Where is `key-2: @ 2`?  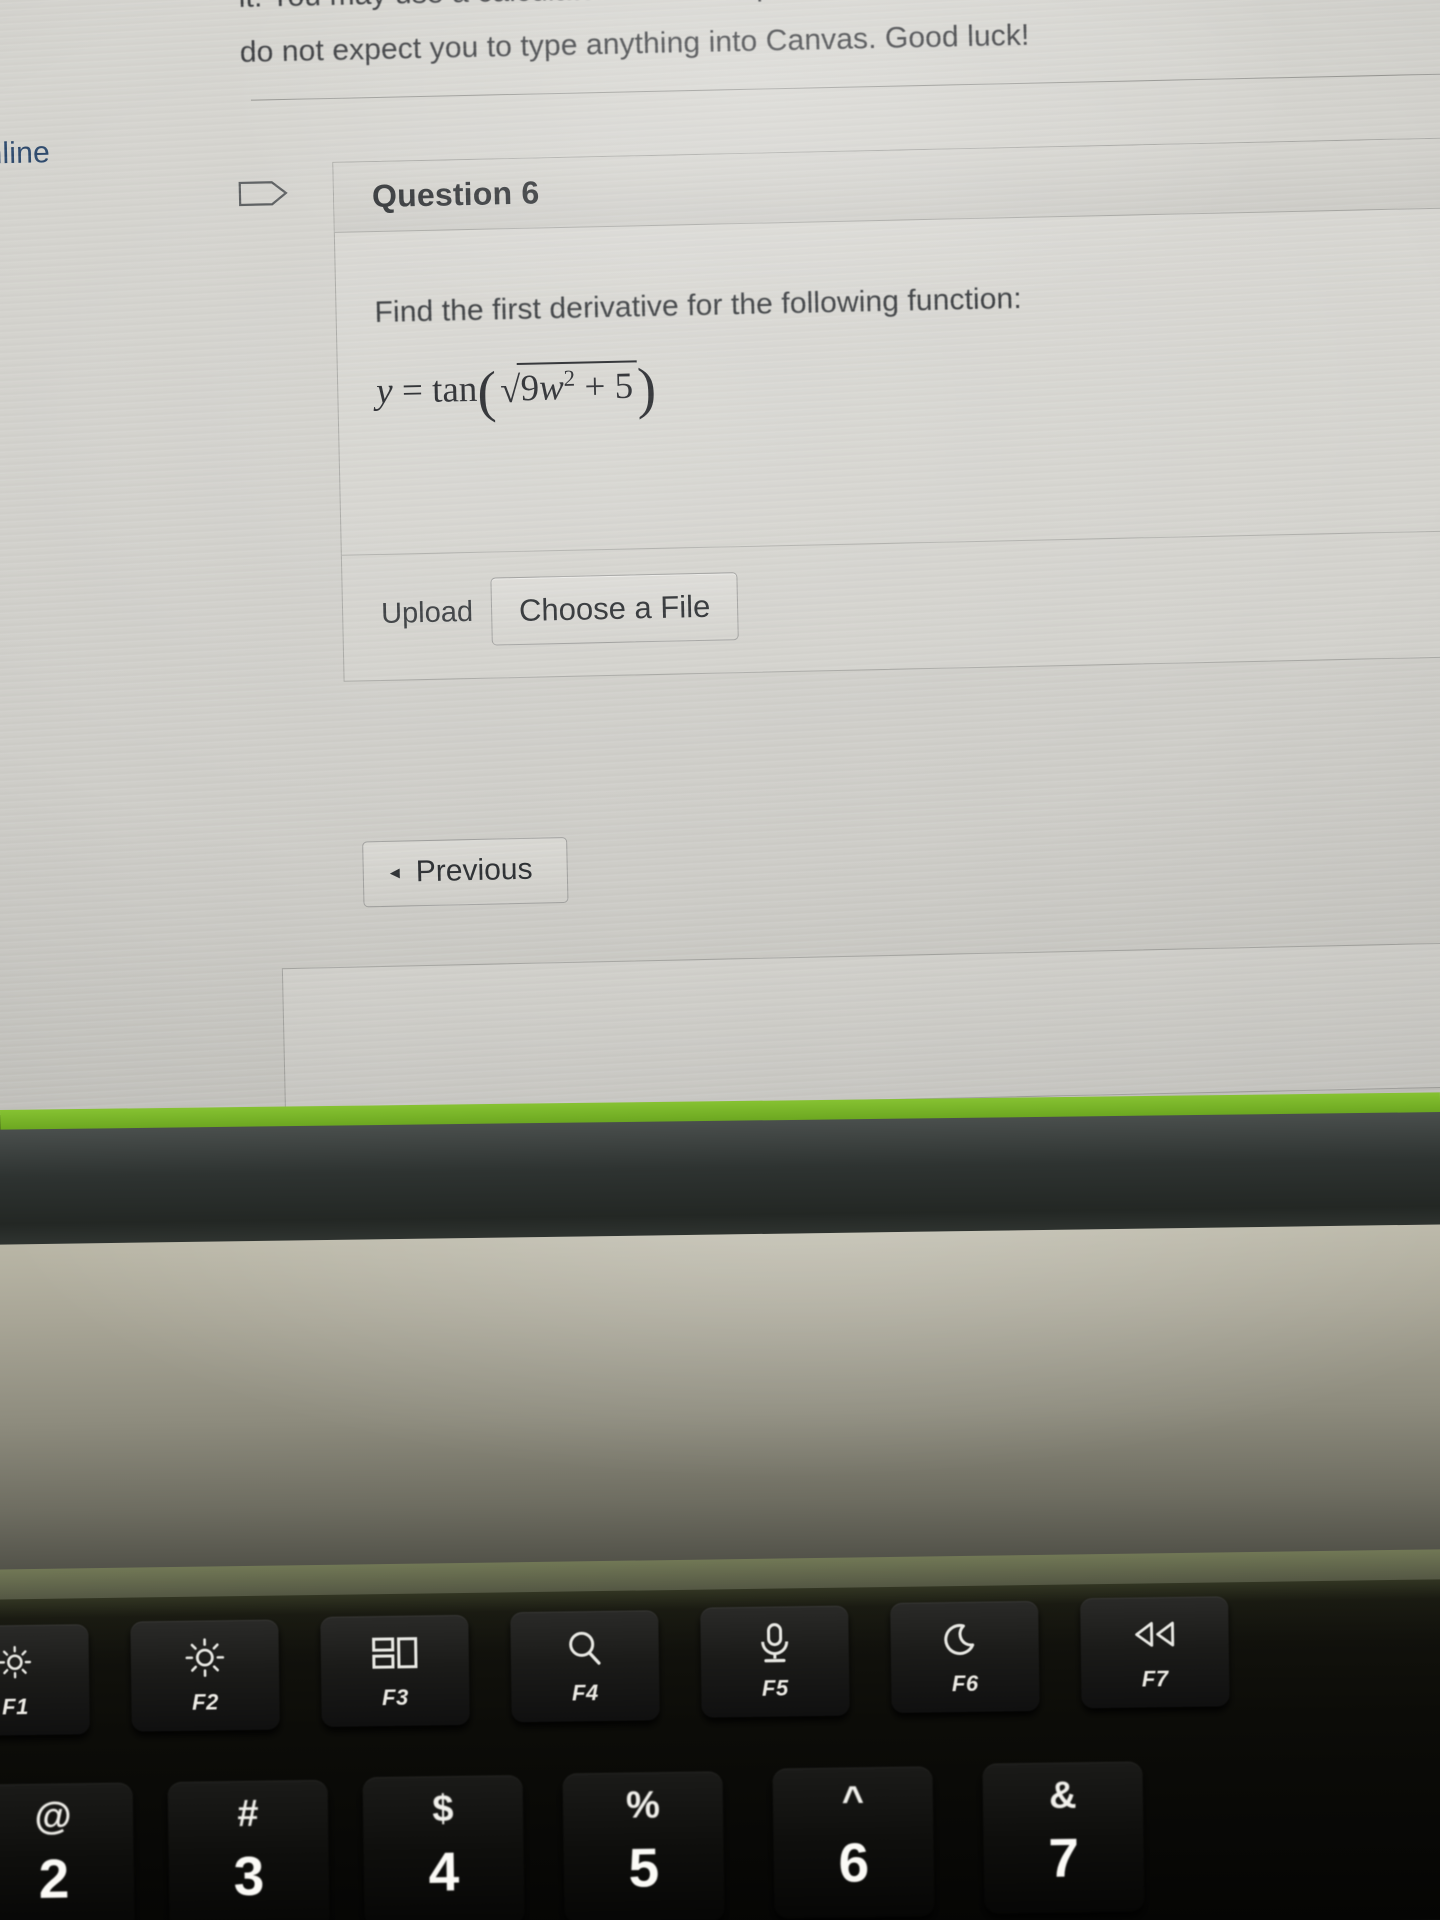 key-2: @ 2 is located at coordinates (67, 1851).